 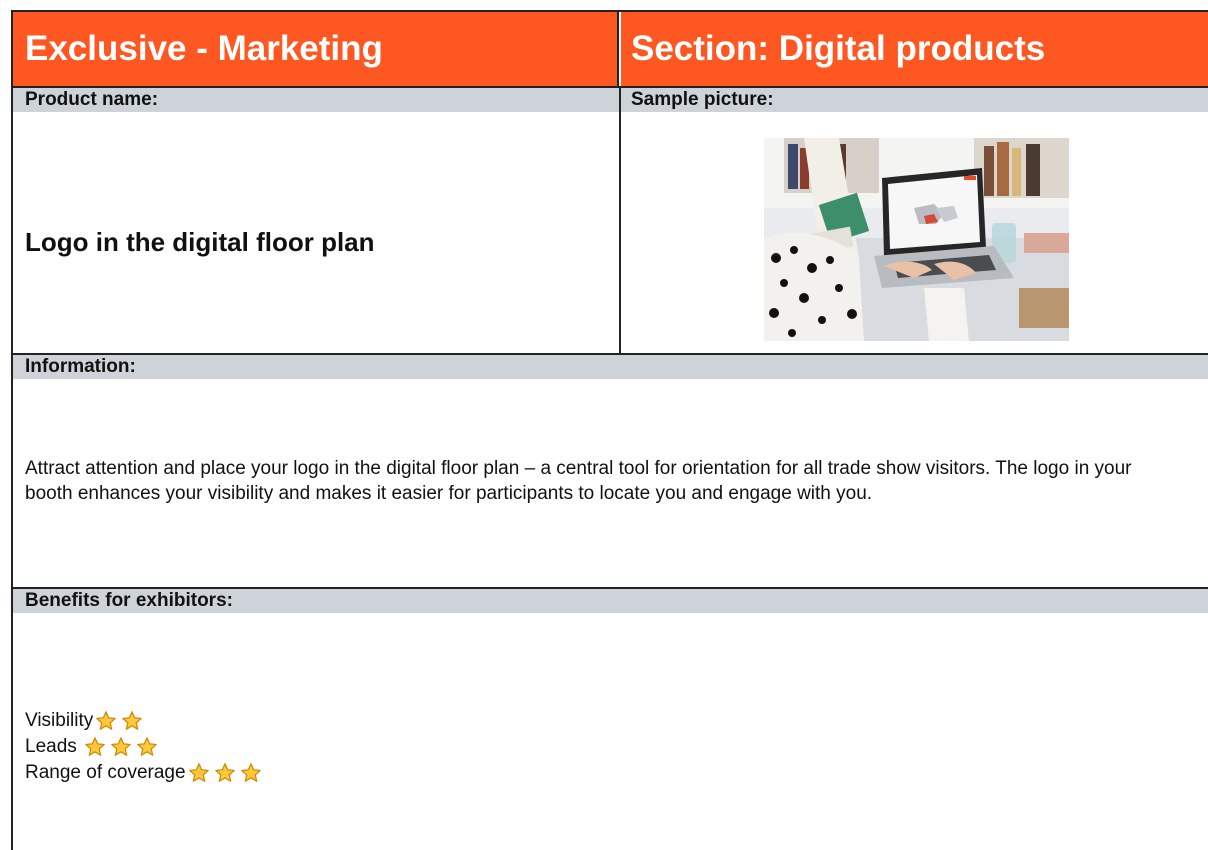 What do you see at coordinates (610, 367) in the screenshot?
I see `information-label: Information:` at bounding box center [610, 367].